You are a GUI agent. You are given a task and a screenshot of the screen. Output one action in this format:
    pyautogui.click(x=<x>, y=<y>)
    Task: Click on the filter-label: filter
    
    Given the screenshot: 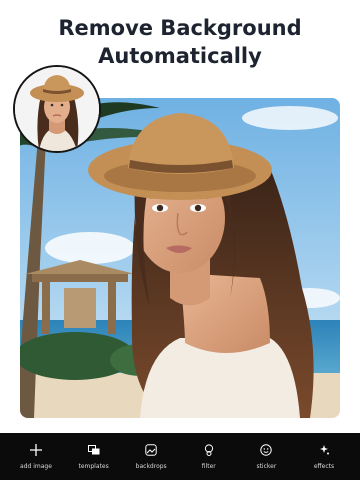 What is the action you would take?
    pyautogui.click(x=208, y=466)
    